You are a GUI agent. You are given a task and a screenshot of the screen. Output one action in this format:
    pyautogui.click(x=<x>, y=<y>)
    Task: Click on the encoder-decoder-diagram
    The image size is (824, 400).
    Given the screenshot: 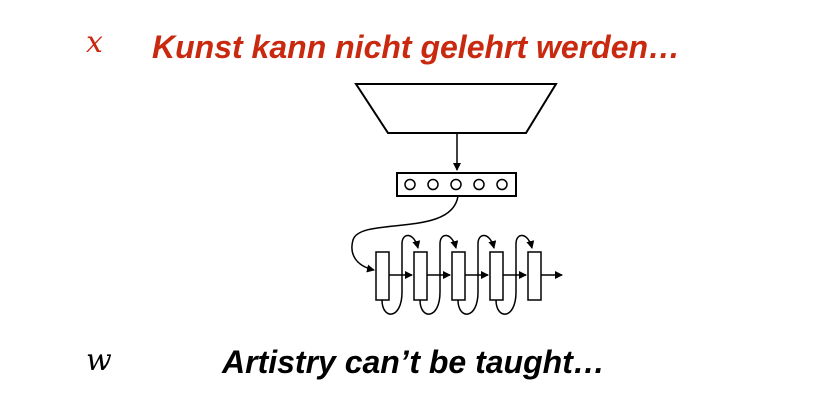 What is the action you would take?
    pyautogui.click(x=457, y=199)
    